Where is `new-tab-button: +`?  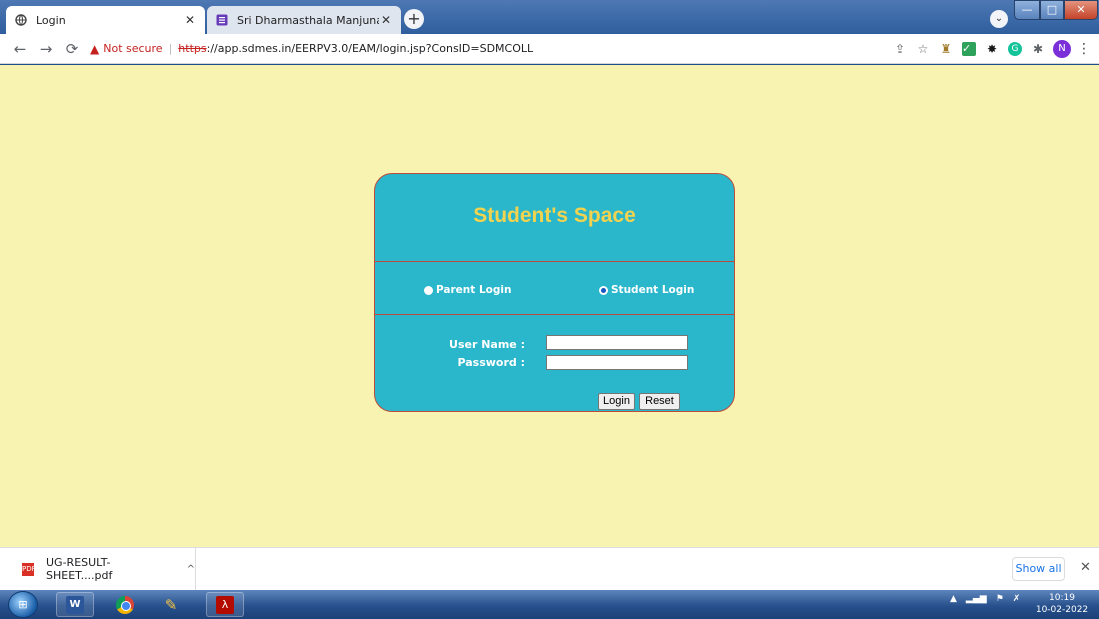 new-tab-button: + is located at coordinates (414, 19).